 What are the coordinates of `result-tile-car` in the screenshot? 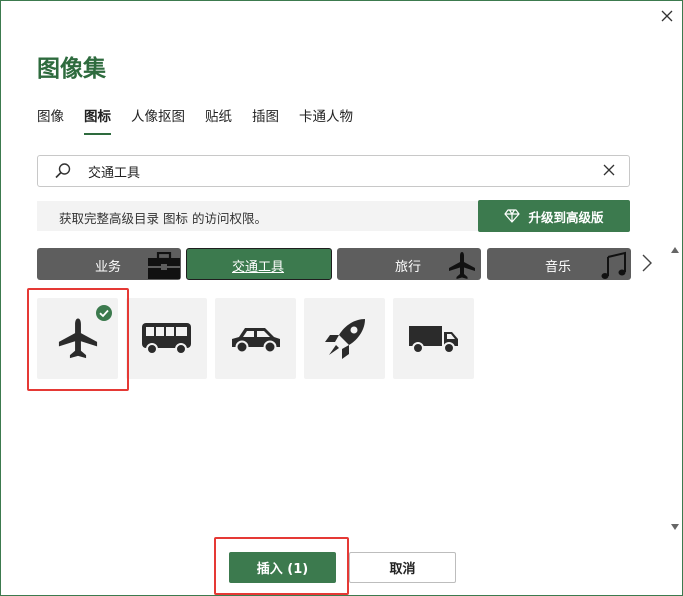 It's located at (255, 338).